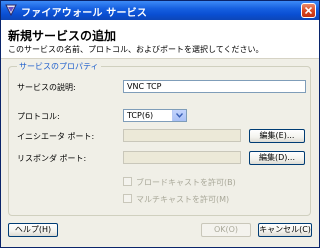  What do you see at coordinates (11, 10) in the screenshot?
I see `firewall-app-icon` at bounding box center [11, 10].